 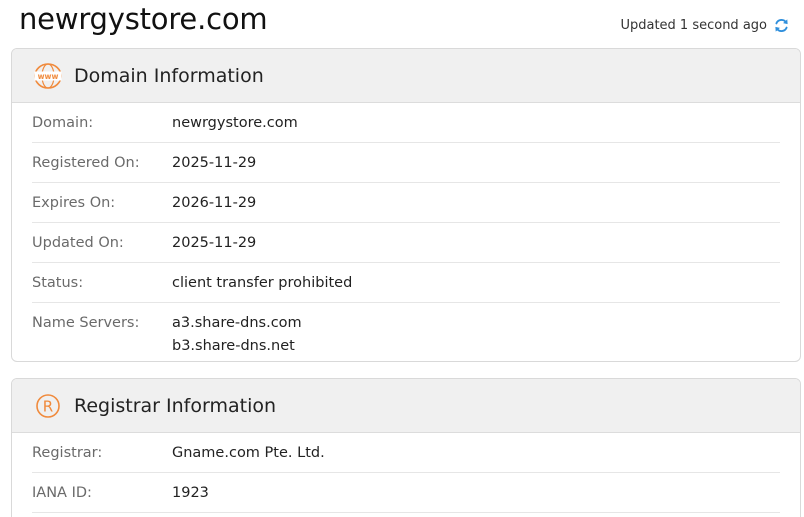 What do you see at coordinates (63, 122) in the screenshot?
I see `domain-label: Domain:` at bounding box center [63, 122].